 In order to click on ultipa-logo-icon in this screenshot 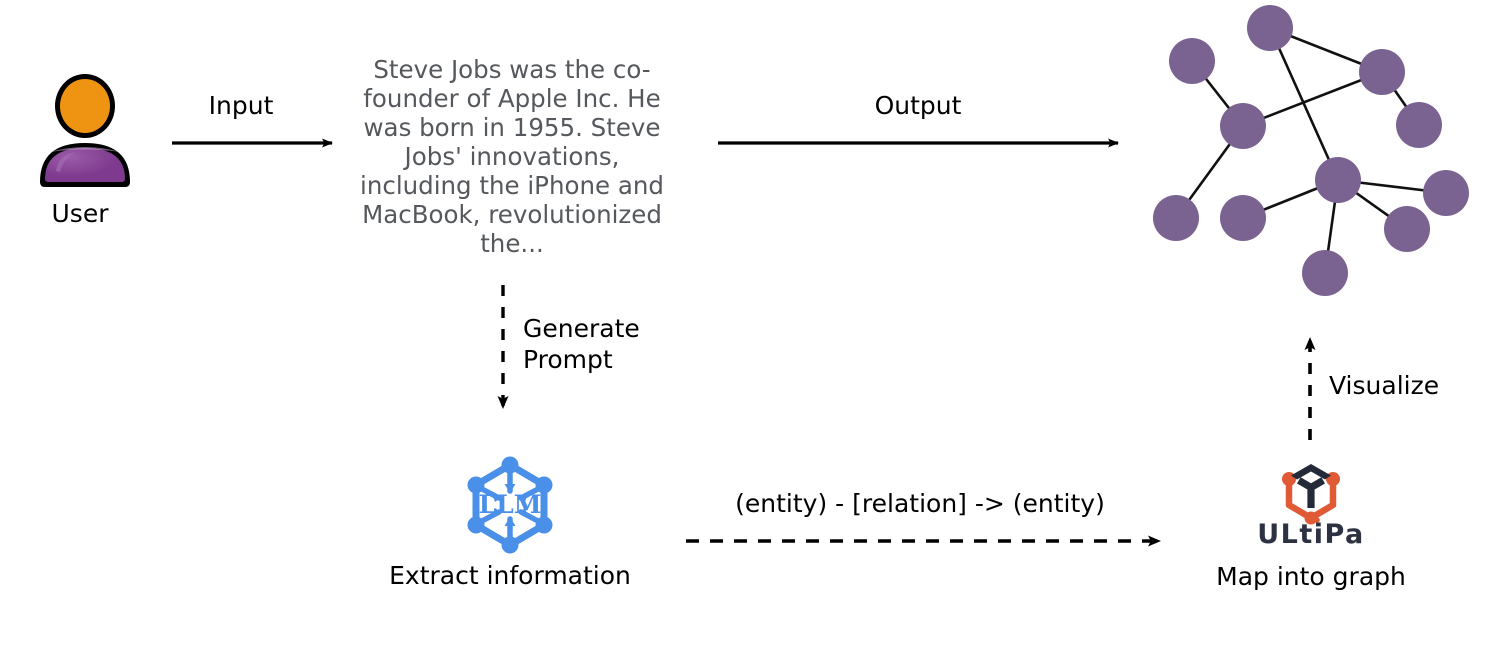, I will do `click(1311, 494)`.